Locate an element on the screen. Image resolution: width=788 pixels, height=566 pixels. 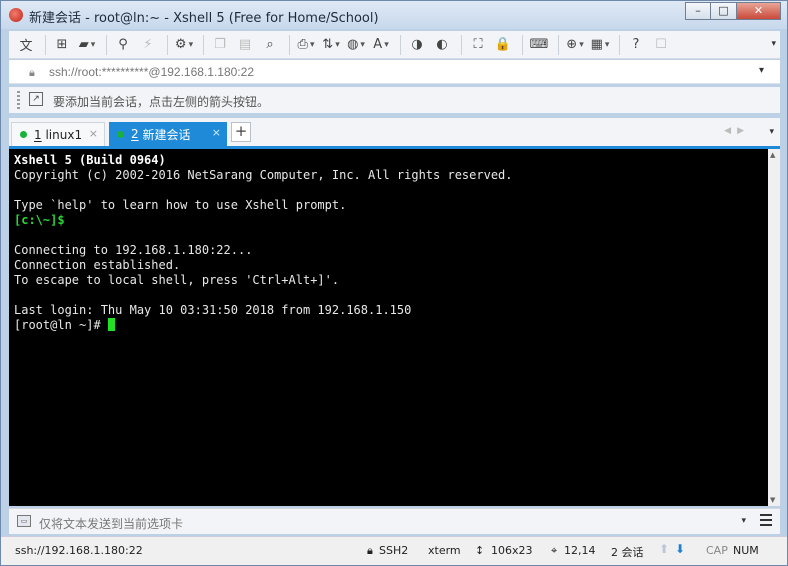
grip-handle is located at coordinates (18, 100).